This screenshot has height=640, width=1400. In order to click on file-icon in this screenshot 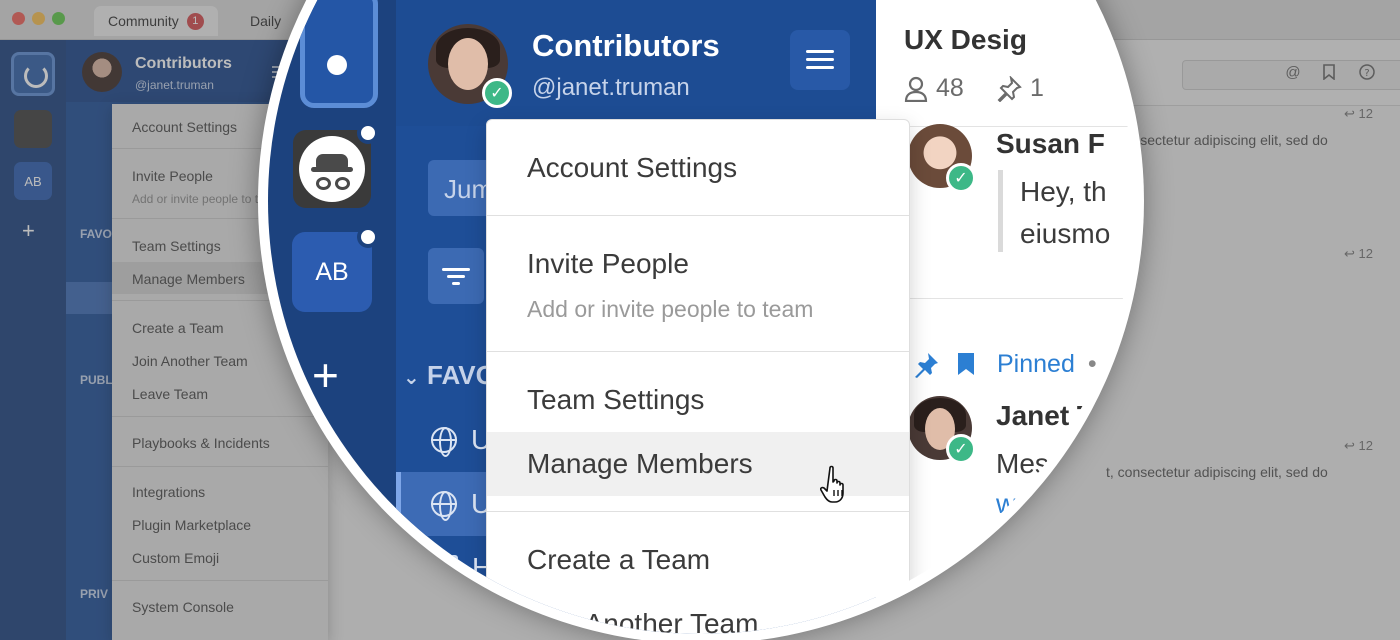, I will do `click(1040, 585)`.